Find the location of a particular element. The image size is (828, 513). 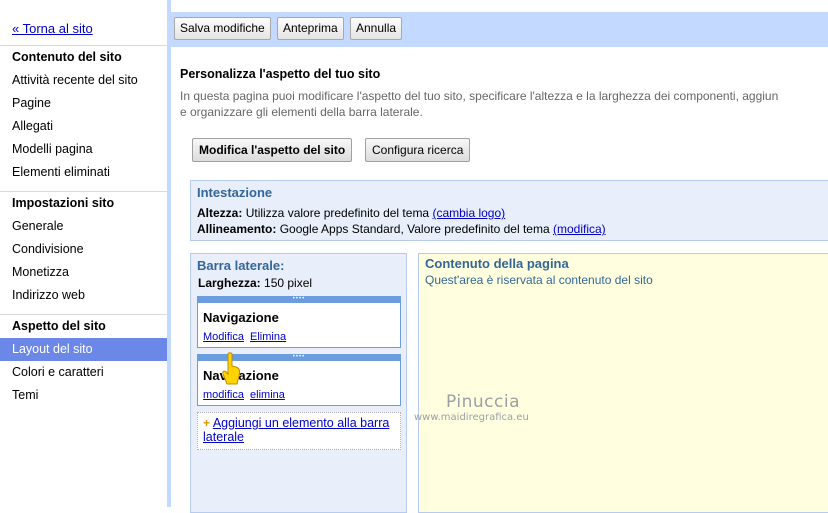

nav-item-site-layout: Layout del sito is located at coordinates (83, 349).